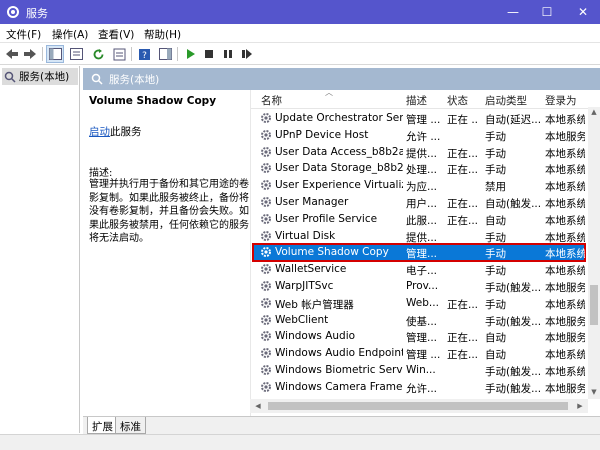 This screenshot has height=450, width=600. I want to click on service-row: Virtual Disk 提供... 手动 本地系统, so click(419, 236).